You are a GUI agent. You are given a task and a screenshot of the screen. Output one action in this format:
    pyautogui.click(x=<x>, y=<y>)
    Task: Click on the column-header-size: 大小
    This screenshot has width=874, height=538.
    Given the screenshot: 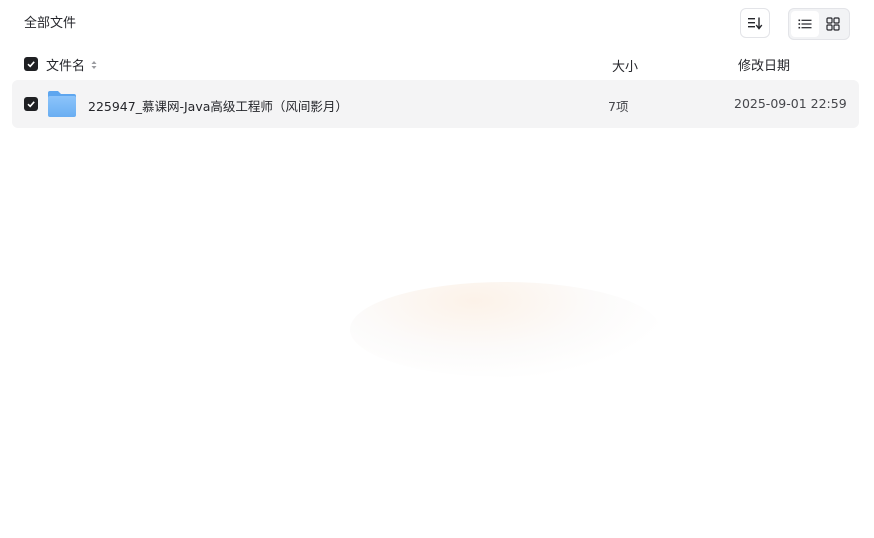 What is the action you would take?
    pyautogui.click(x=625, y=65)
    